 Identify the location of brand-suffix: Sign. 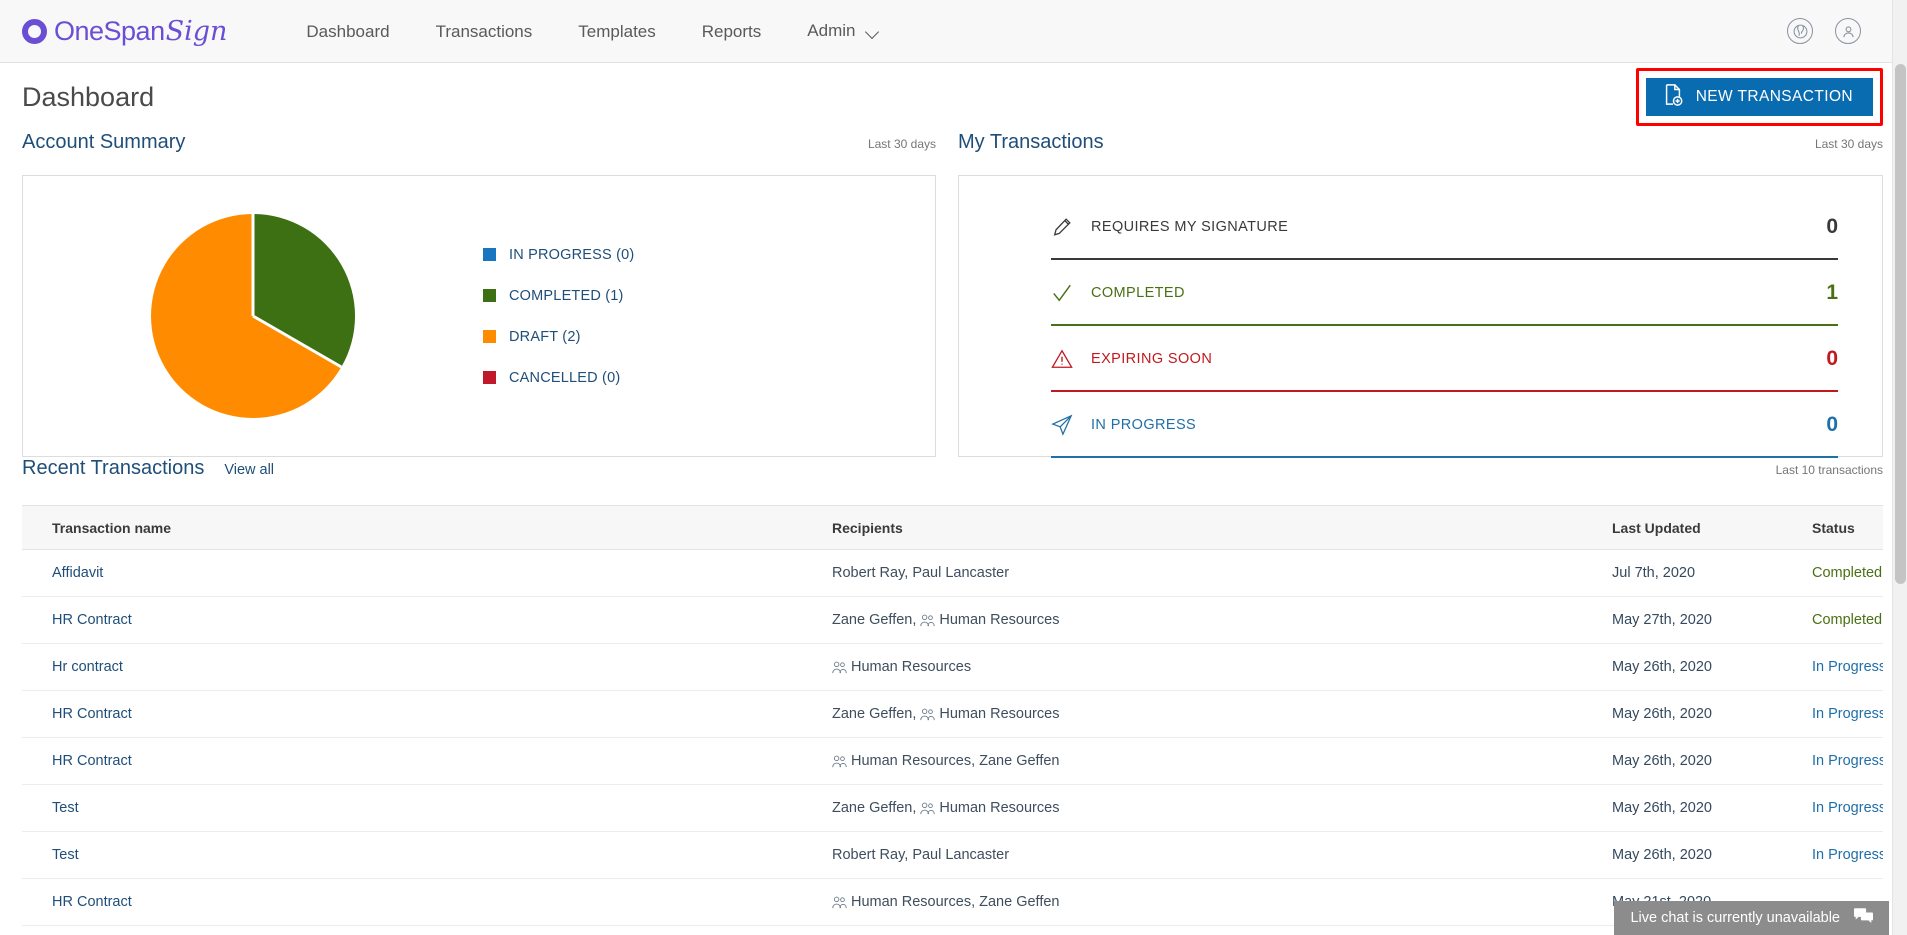
(196, 31).